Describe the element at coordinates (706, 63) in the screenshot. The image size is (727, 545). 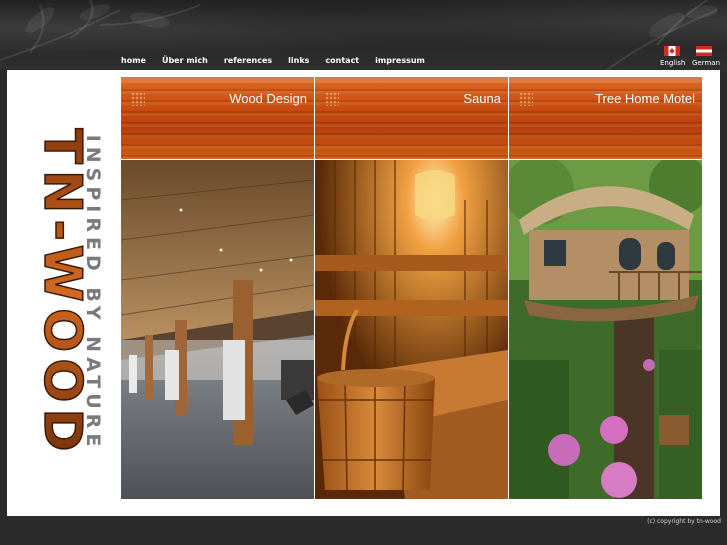
I see `language-german-label: German` at that location.